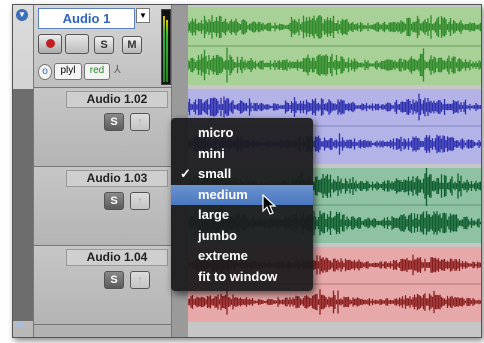 The width and height of the screenshot is (484, 343). What do you see at coordinates (102, 285) in the screenshot?
I see `track-header-audio-1-04: Audio 1.04 S ↑` at bounding box center [102, 285].